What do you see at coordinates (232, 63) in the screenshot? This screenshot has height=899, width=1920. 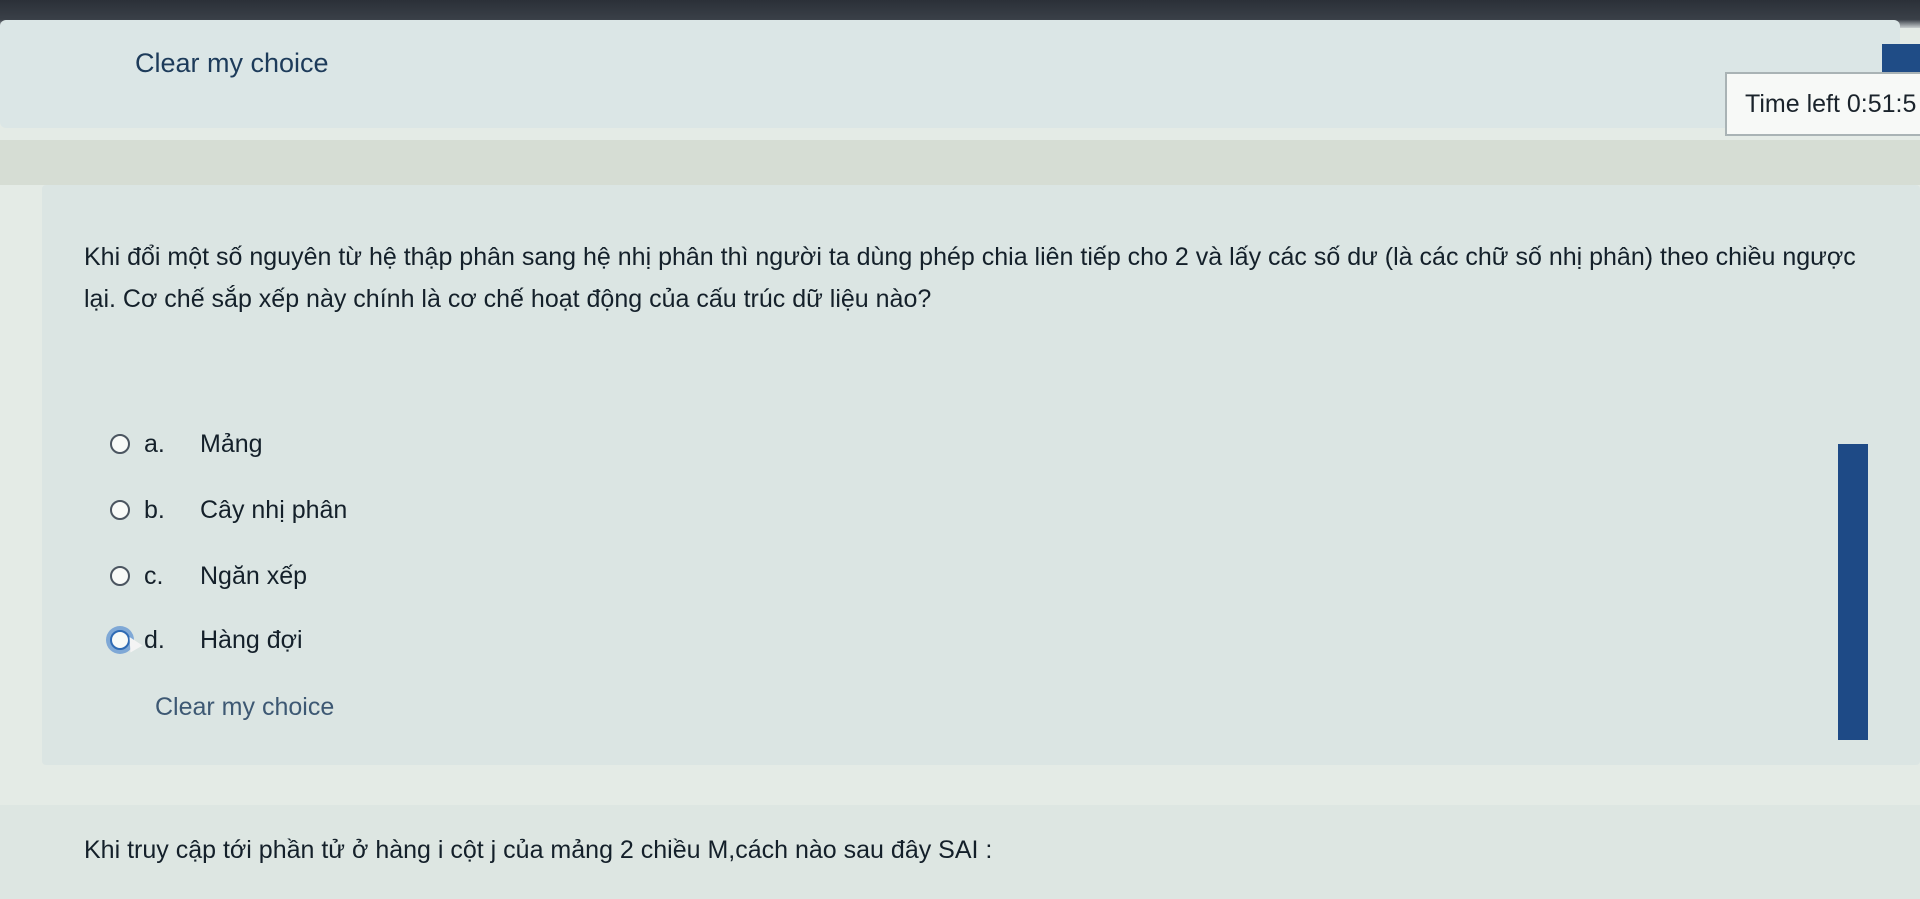 I see `clear-my-choice-link-top: Clear my choice` at bounding box center [232, 63].